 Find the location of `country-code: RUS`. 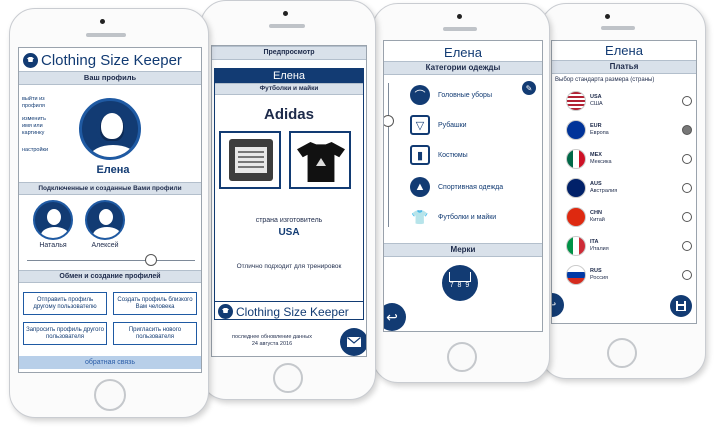

country-code: RUS is located at coordinates (596, 271).